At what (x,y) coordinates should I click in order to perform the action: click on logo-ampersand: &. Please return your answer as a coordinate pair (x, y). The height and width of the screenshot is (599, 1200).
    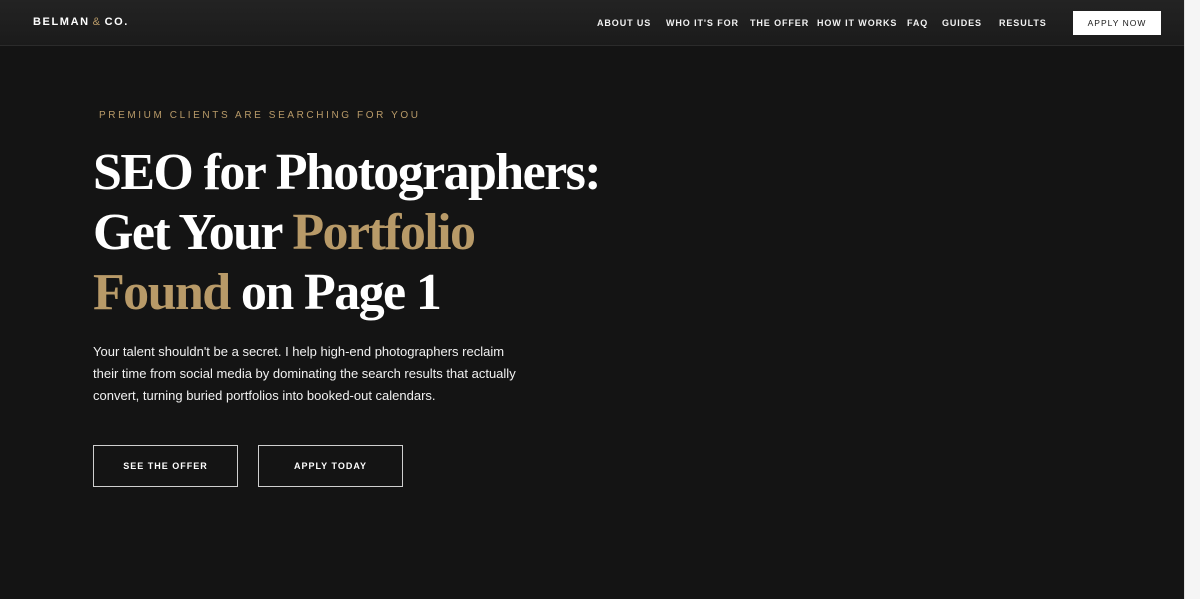
    Looking at the image, I should click on (97, 22).